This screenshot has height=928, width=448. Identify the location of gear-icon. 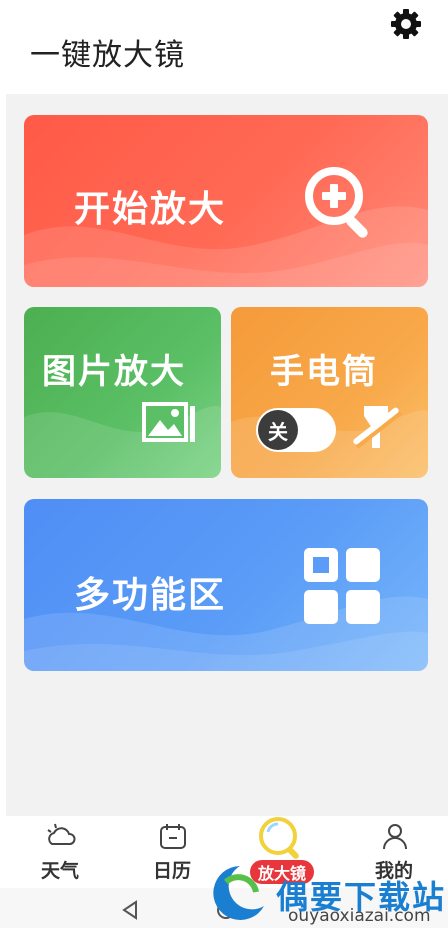
(406, 24).